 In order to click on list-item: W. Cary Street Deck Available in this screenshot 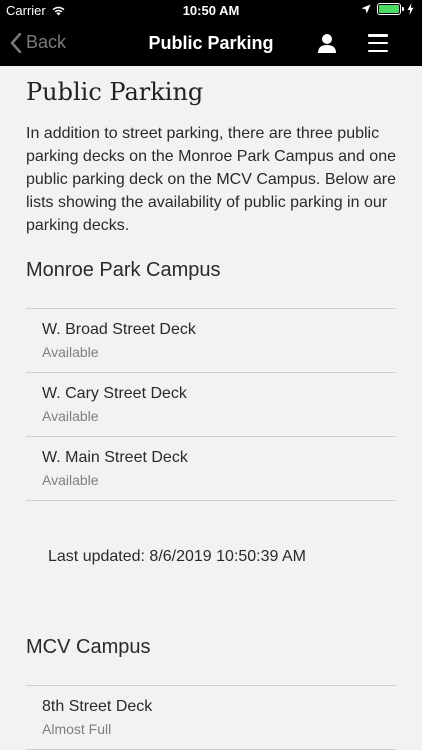, I will do `click(211, 405)`.